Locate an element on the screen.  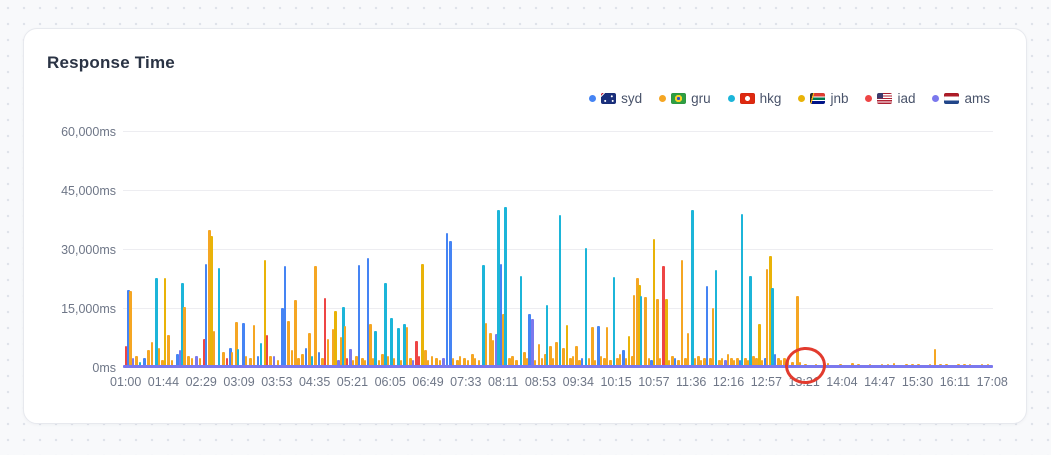
x-tick-label: 15:30 is located at coordinates (917, 382).